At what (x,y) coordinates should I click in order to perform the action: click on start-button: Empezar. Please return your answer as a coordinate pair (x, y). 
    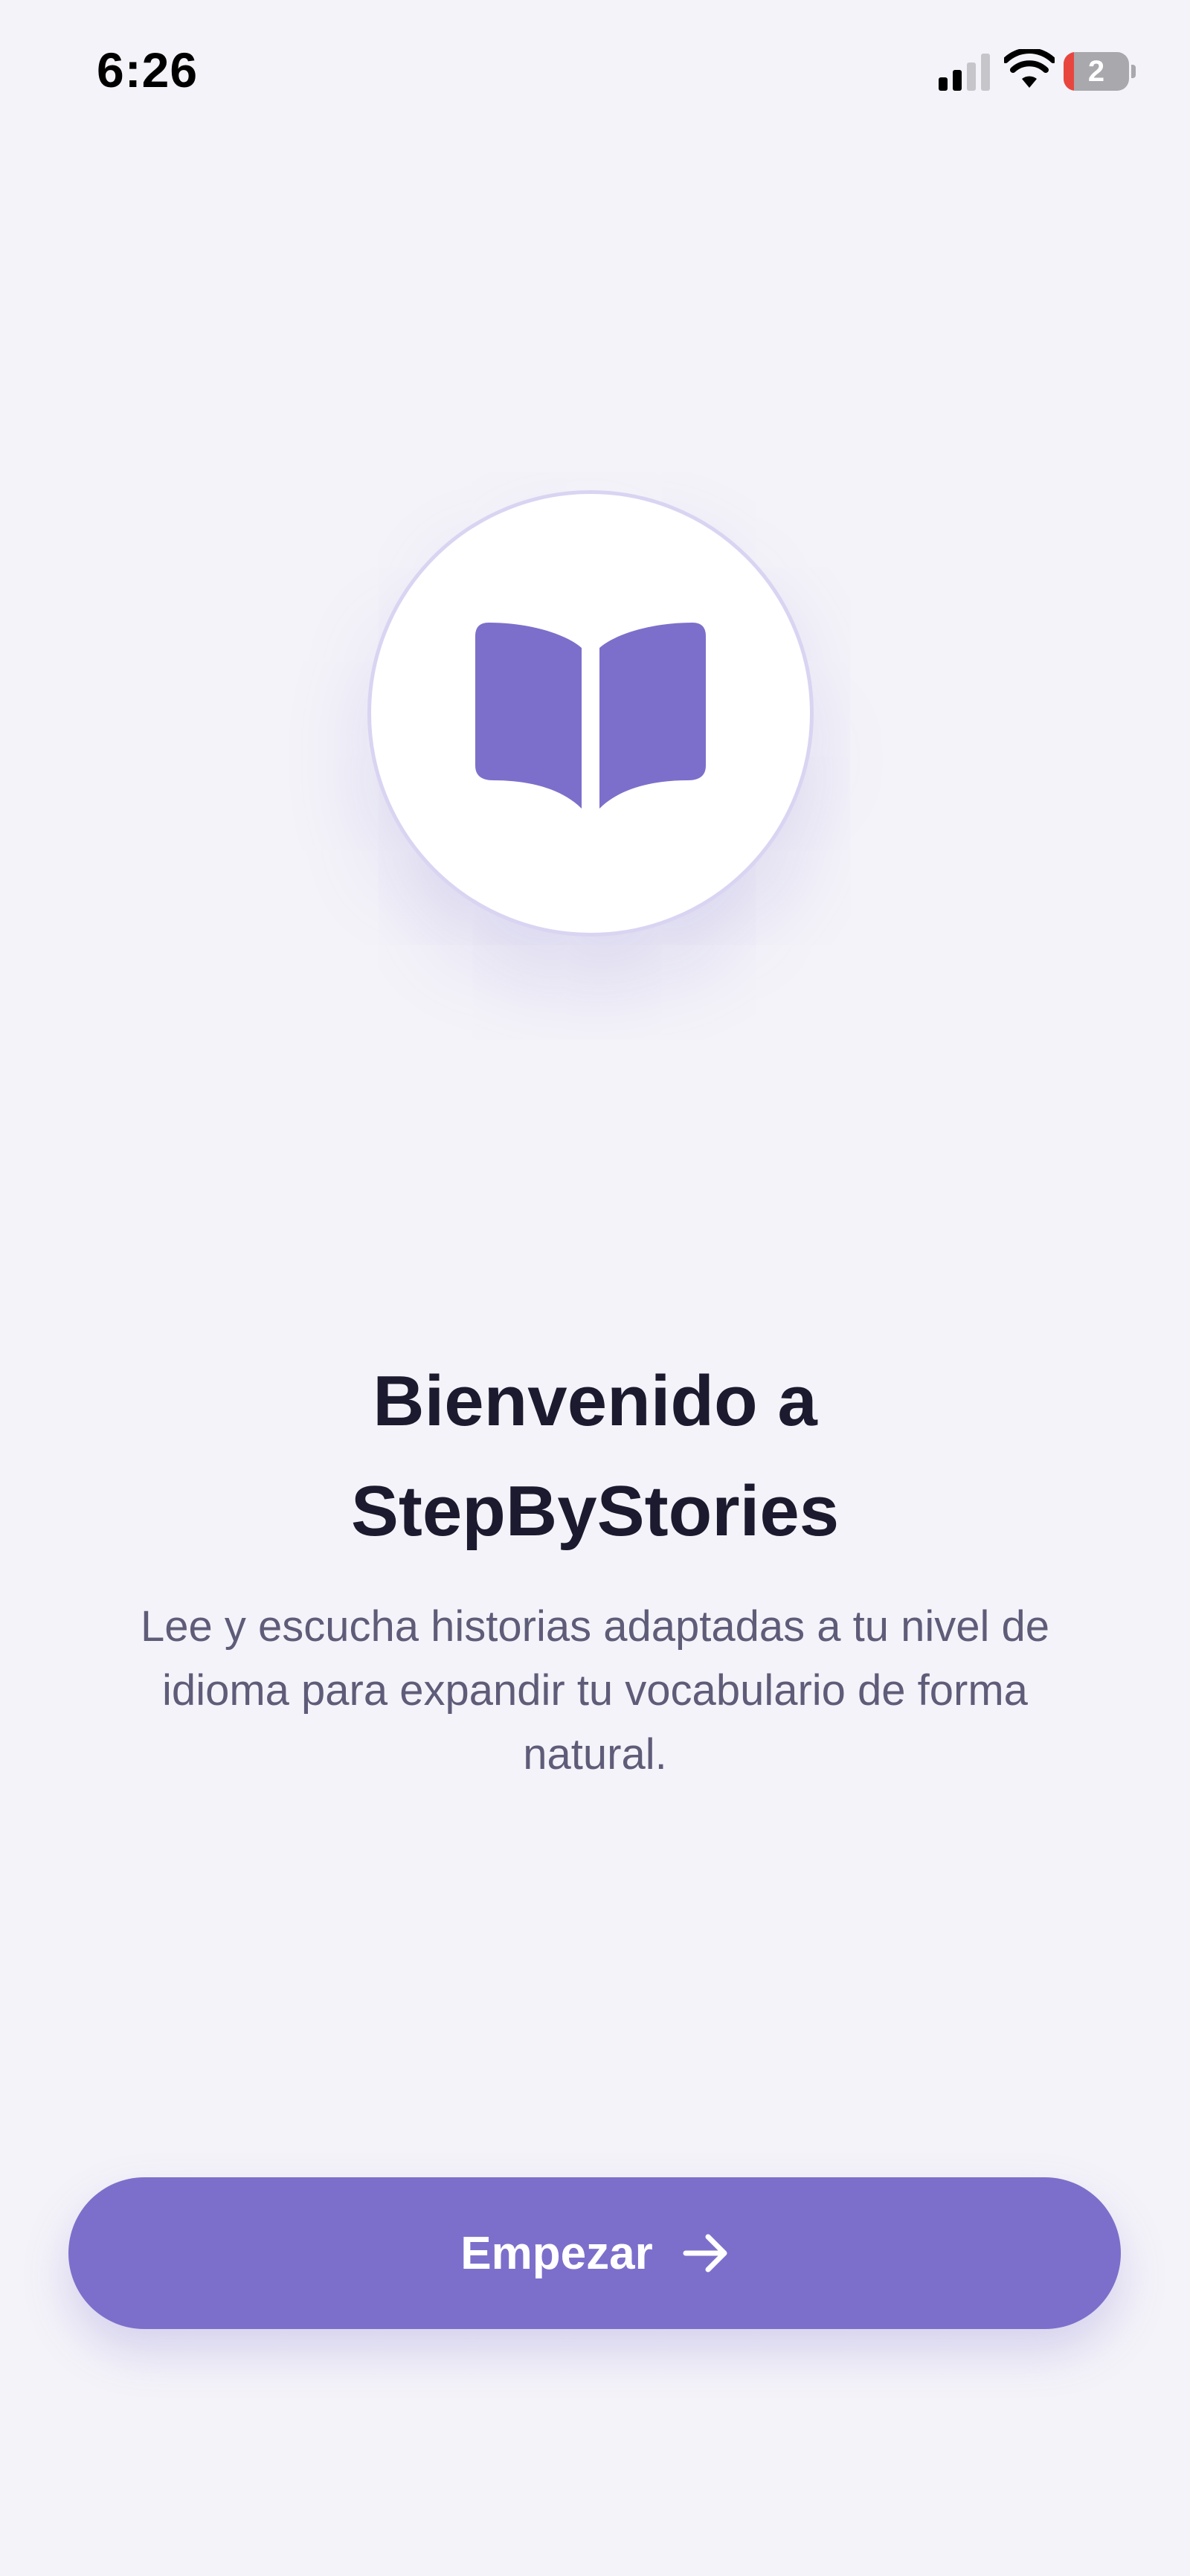
    Looking at the image, I should click on (595, 2253).